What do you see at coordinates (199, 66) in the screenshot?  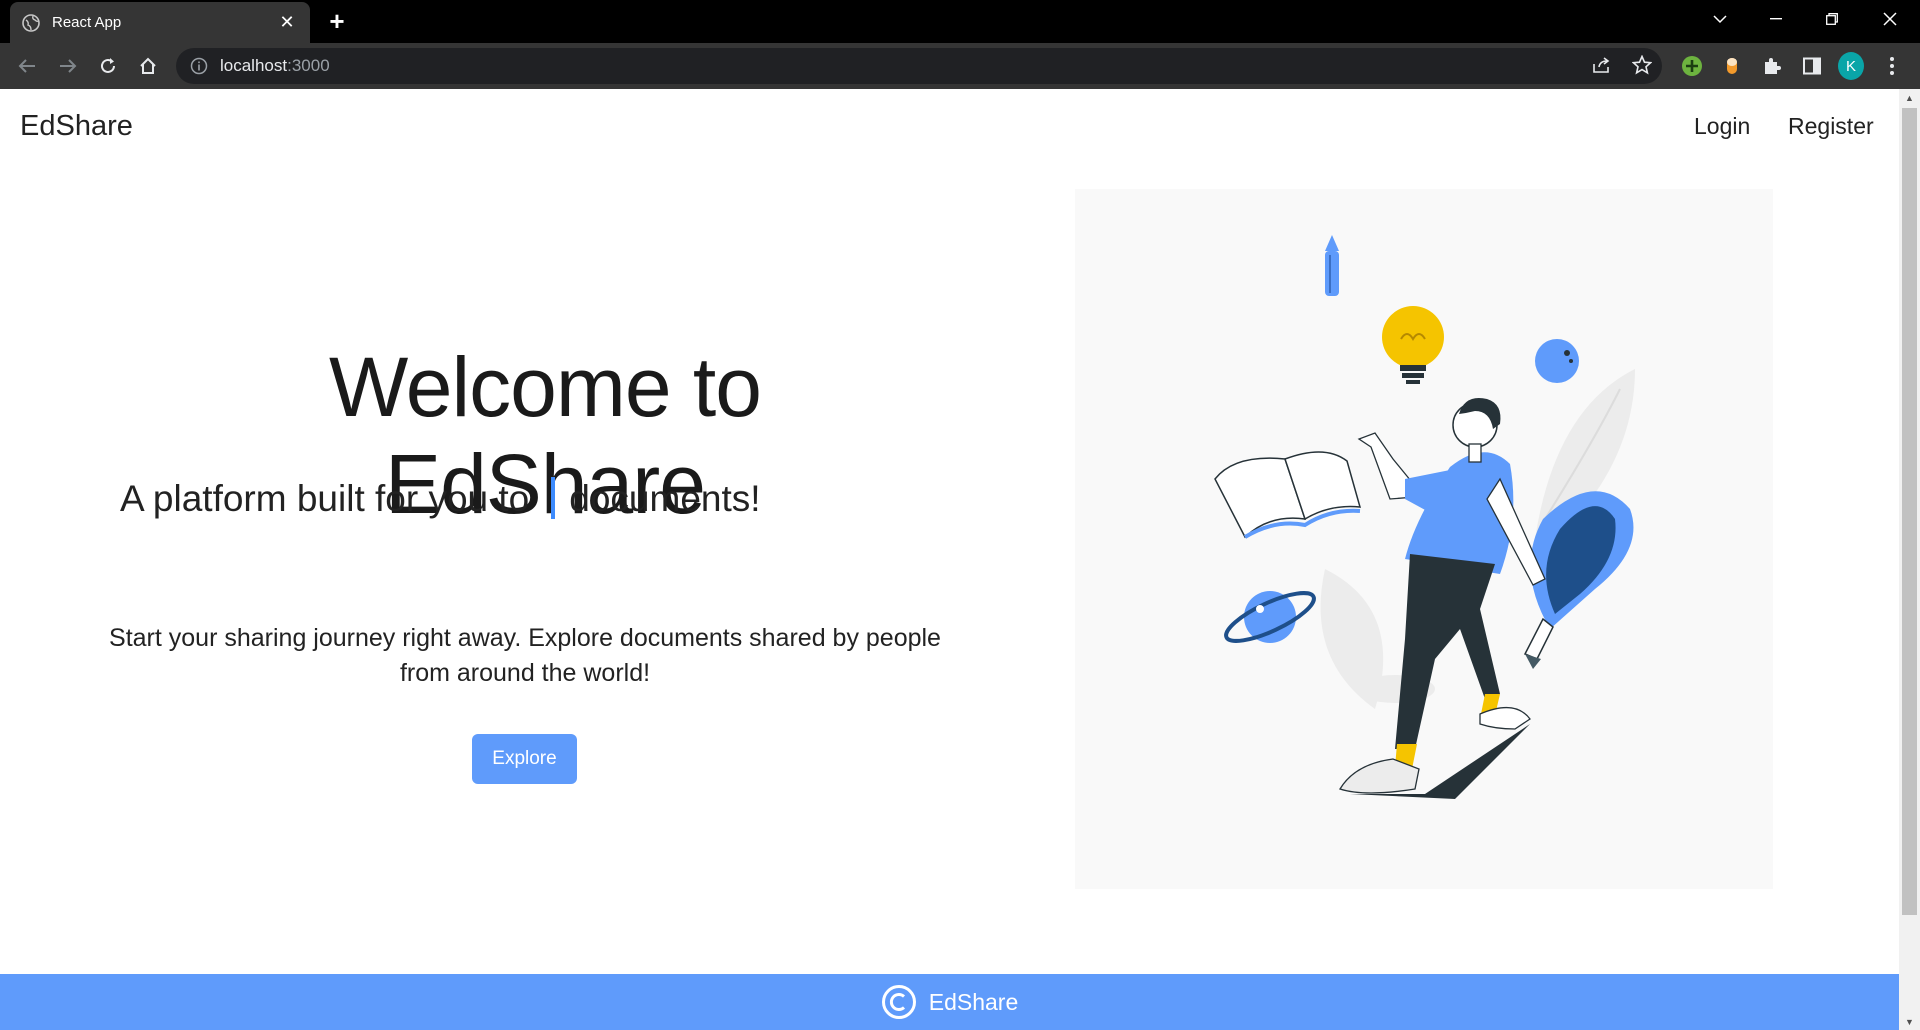 I see `site-info-icon` at bounding box center [199, 66].